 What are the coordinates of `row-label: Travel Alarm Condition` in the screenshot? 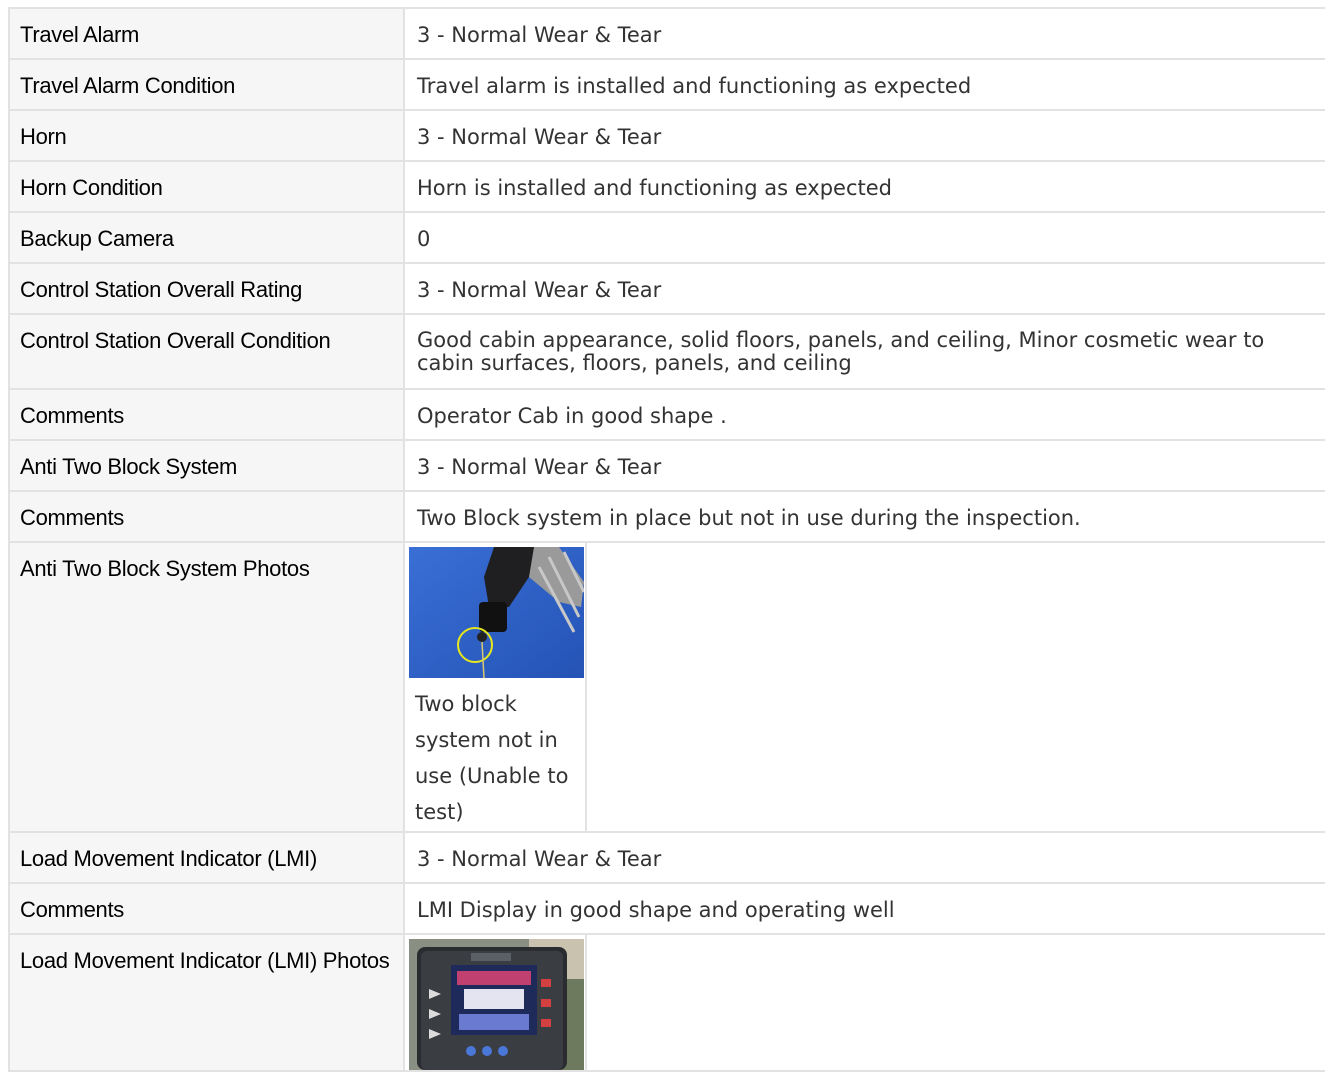 It's located at (128, 85).